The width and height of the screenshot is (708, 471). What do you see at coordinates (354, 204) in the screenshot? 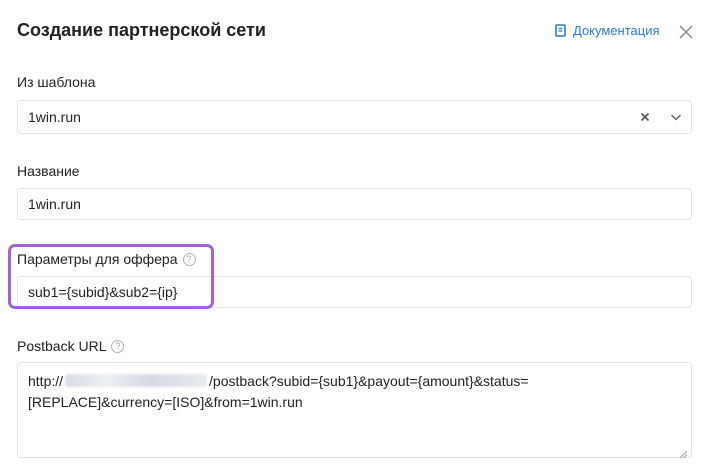
I see `name-input: 1win.run` at bounding box center [354, 204].